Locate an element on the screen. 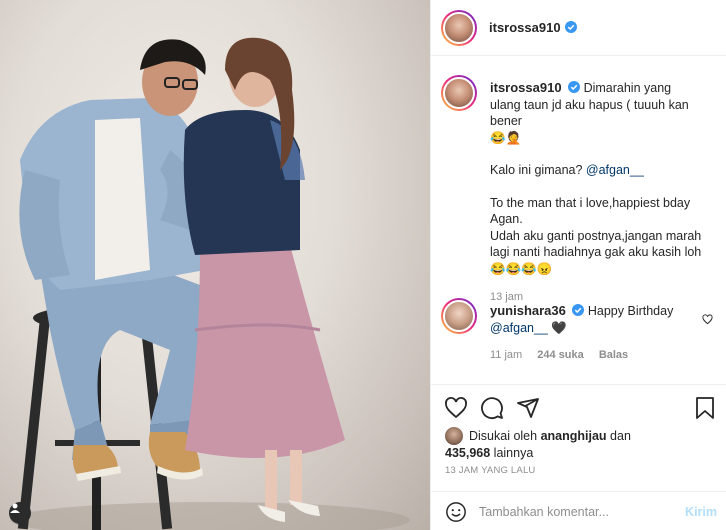 This screenshot has height=530, width=726. bookmark-icon is located at coordinates (705, 408).